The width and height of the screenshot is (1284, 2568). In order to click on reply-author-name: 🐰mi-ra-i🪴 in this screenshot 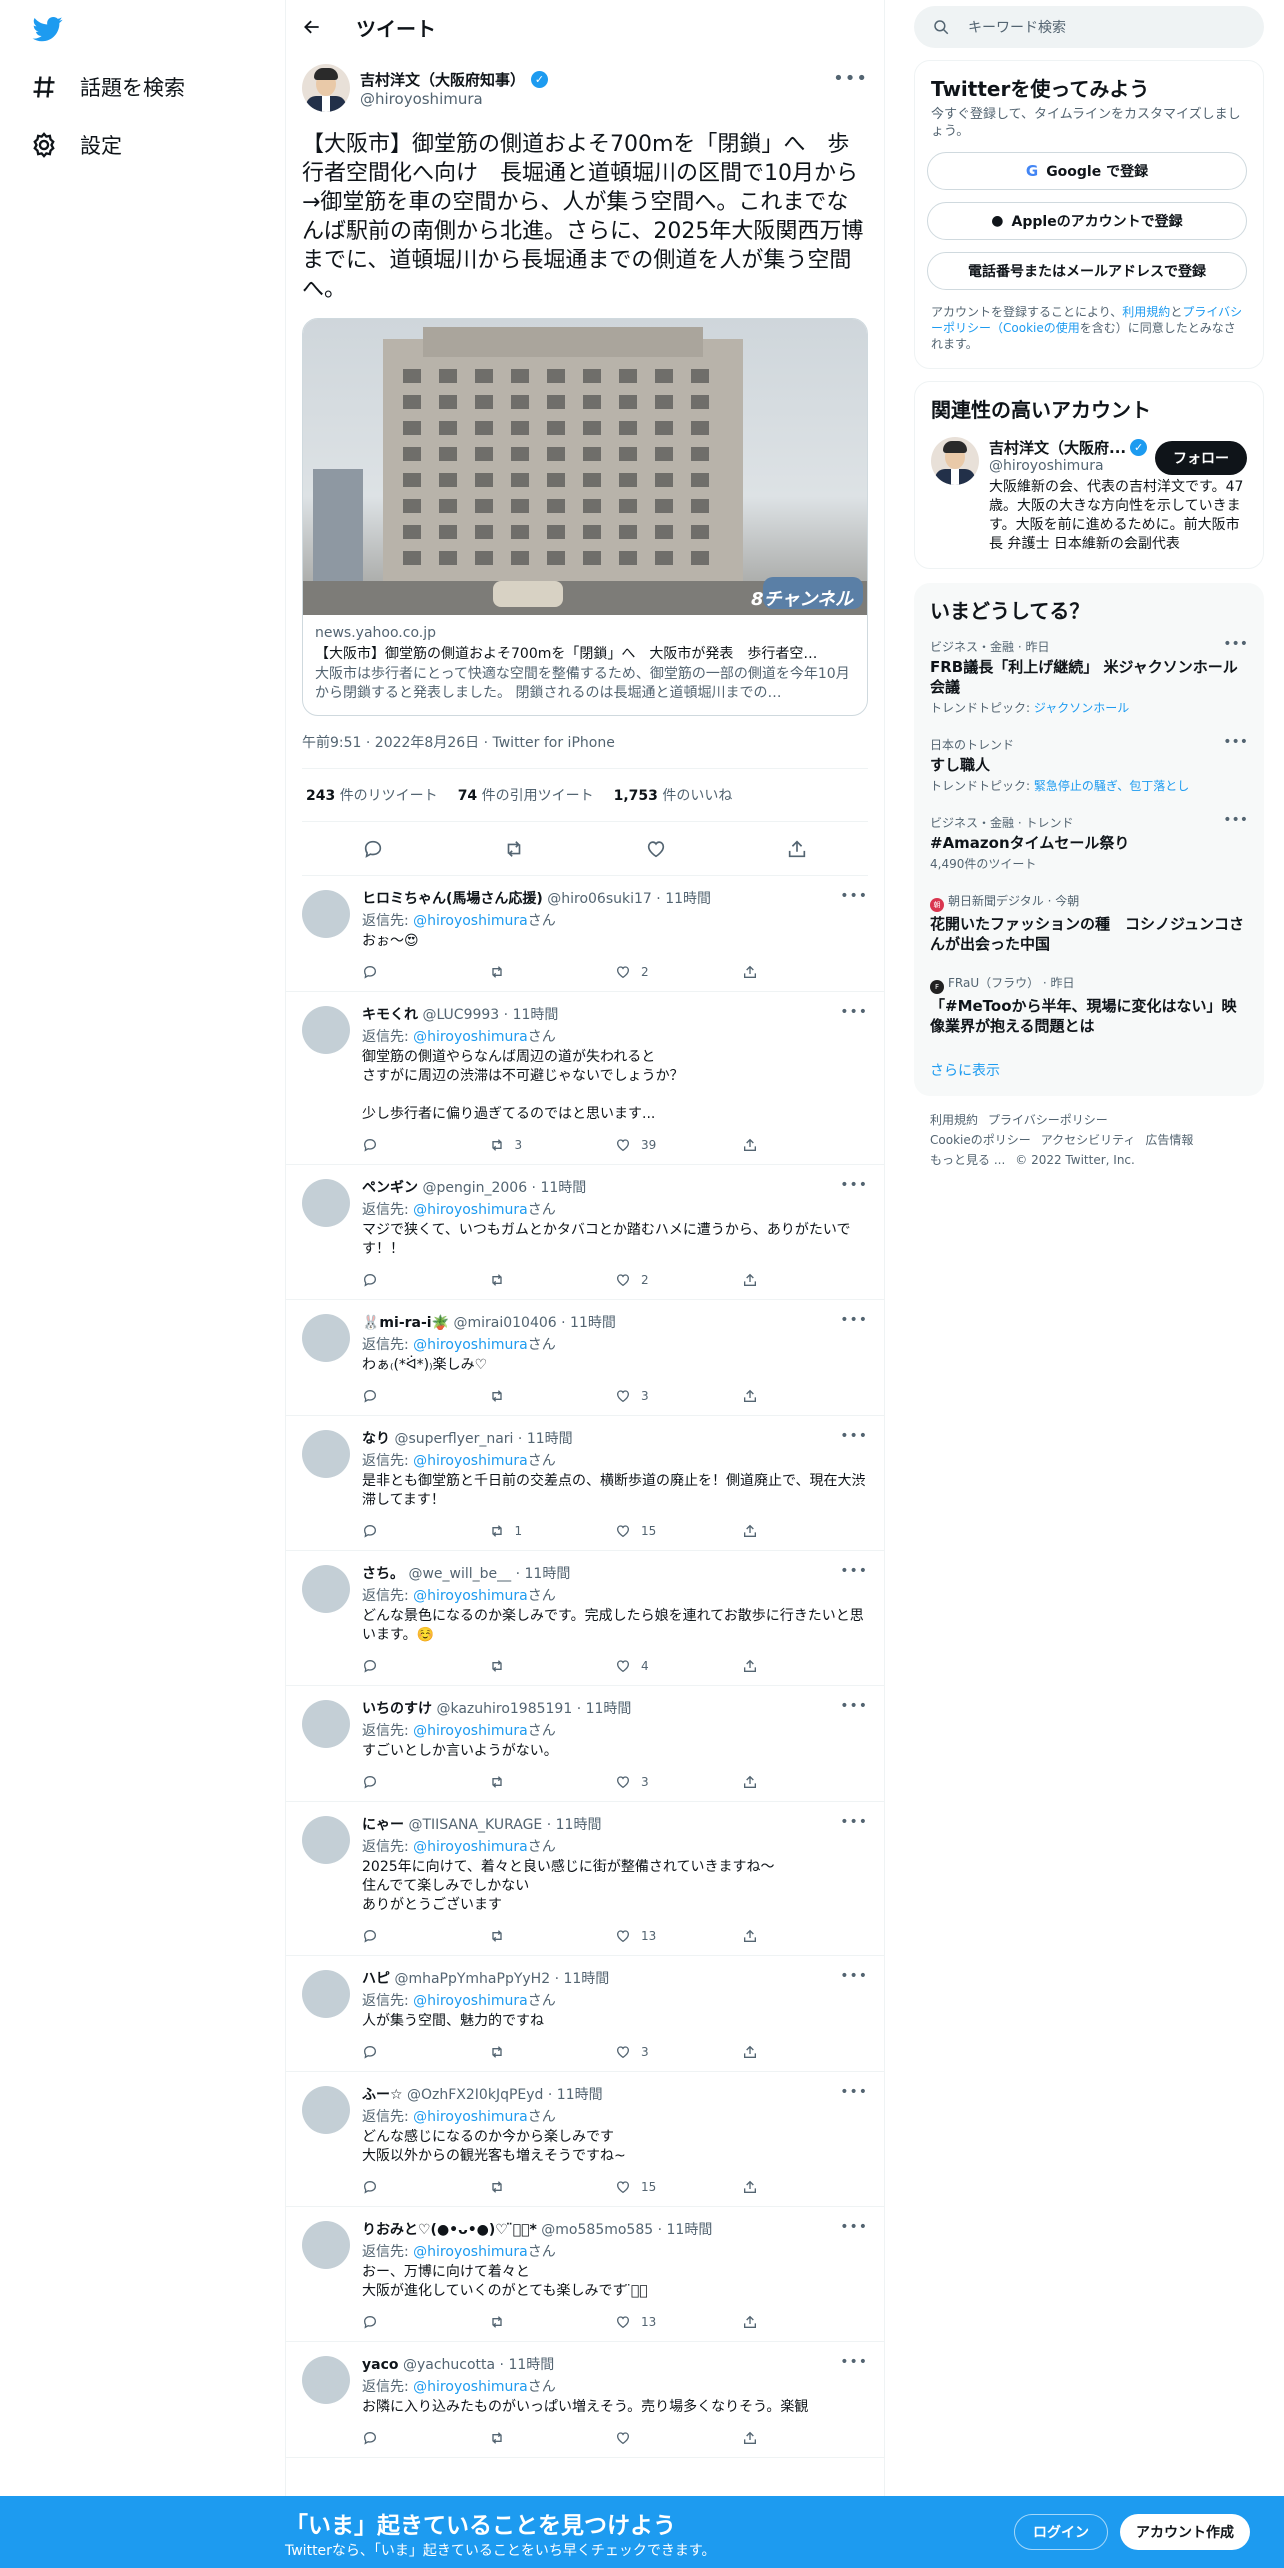, I will do `click(405, 1323)`.